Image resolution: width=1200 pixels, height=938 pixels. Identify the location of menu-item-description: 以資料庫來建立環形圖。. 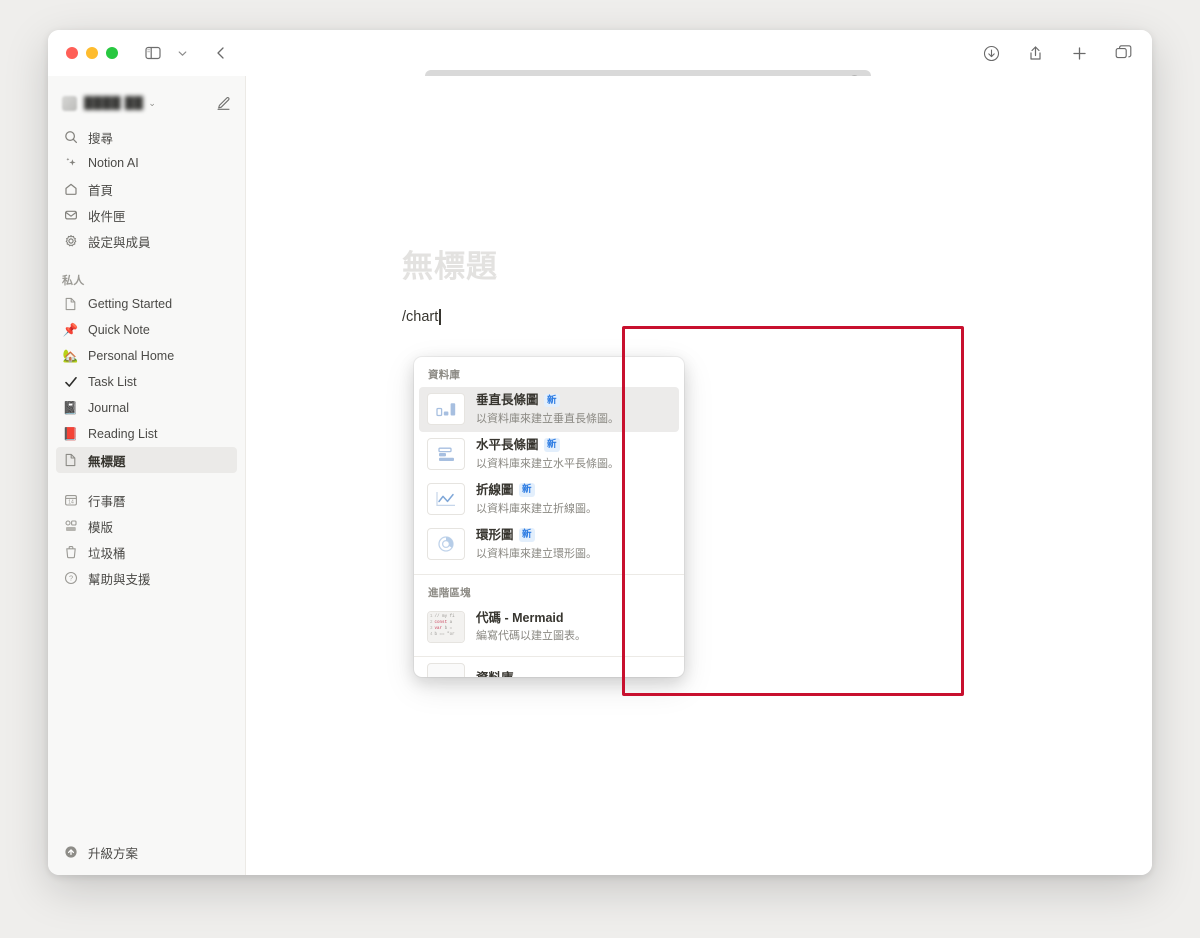
(536, 553).